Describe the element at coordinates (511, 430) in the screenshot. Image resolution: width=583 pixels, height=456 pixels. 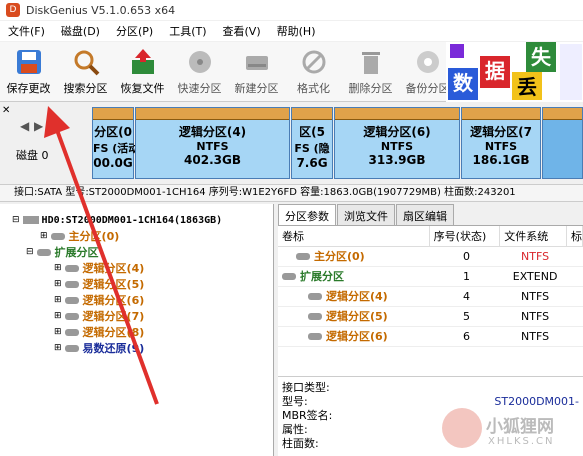
I see `watermark-logo: 小狐狸网 XHLKS.CN` at that location.